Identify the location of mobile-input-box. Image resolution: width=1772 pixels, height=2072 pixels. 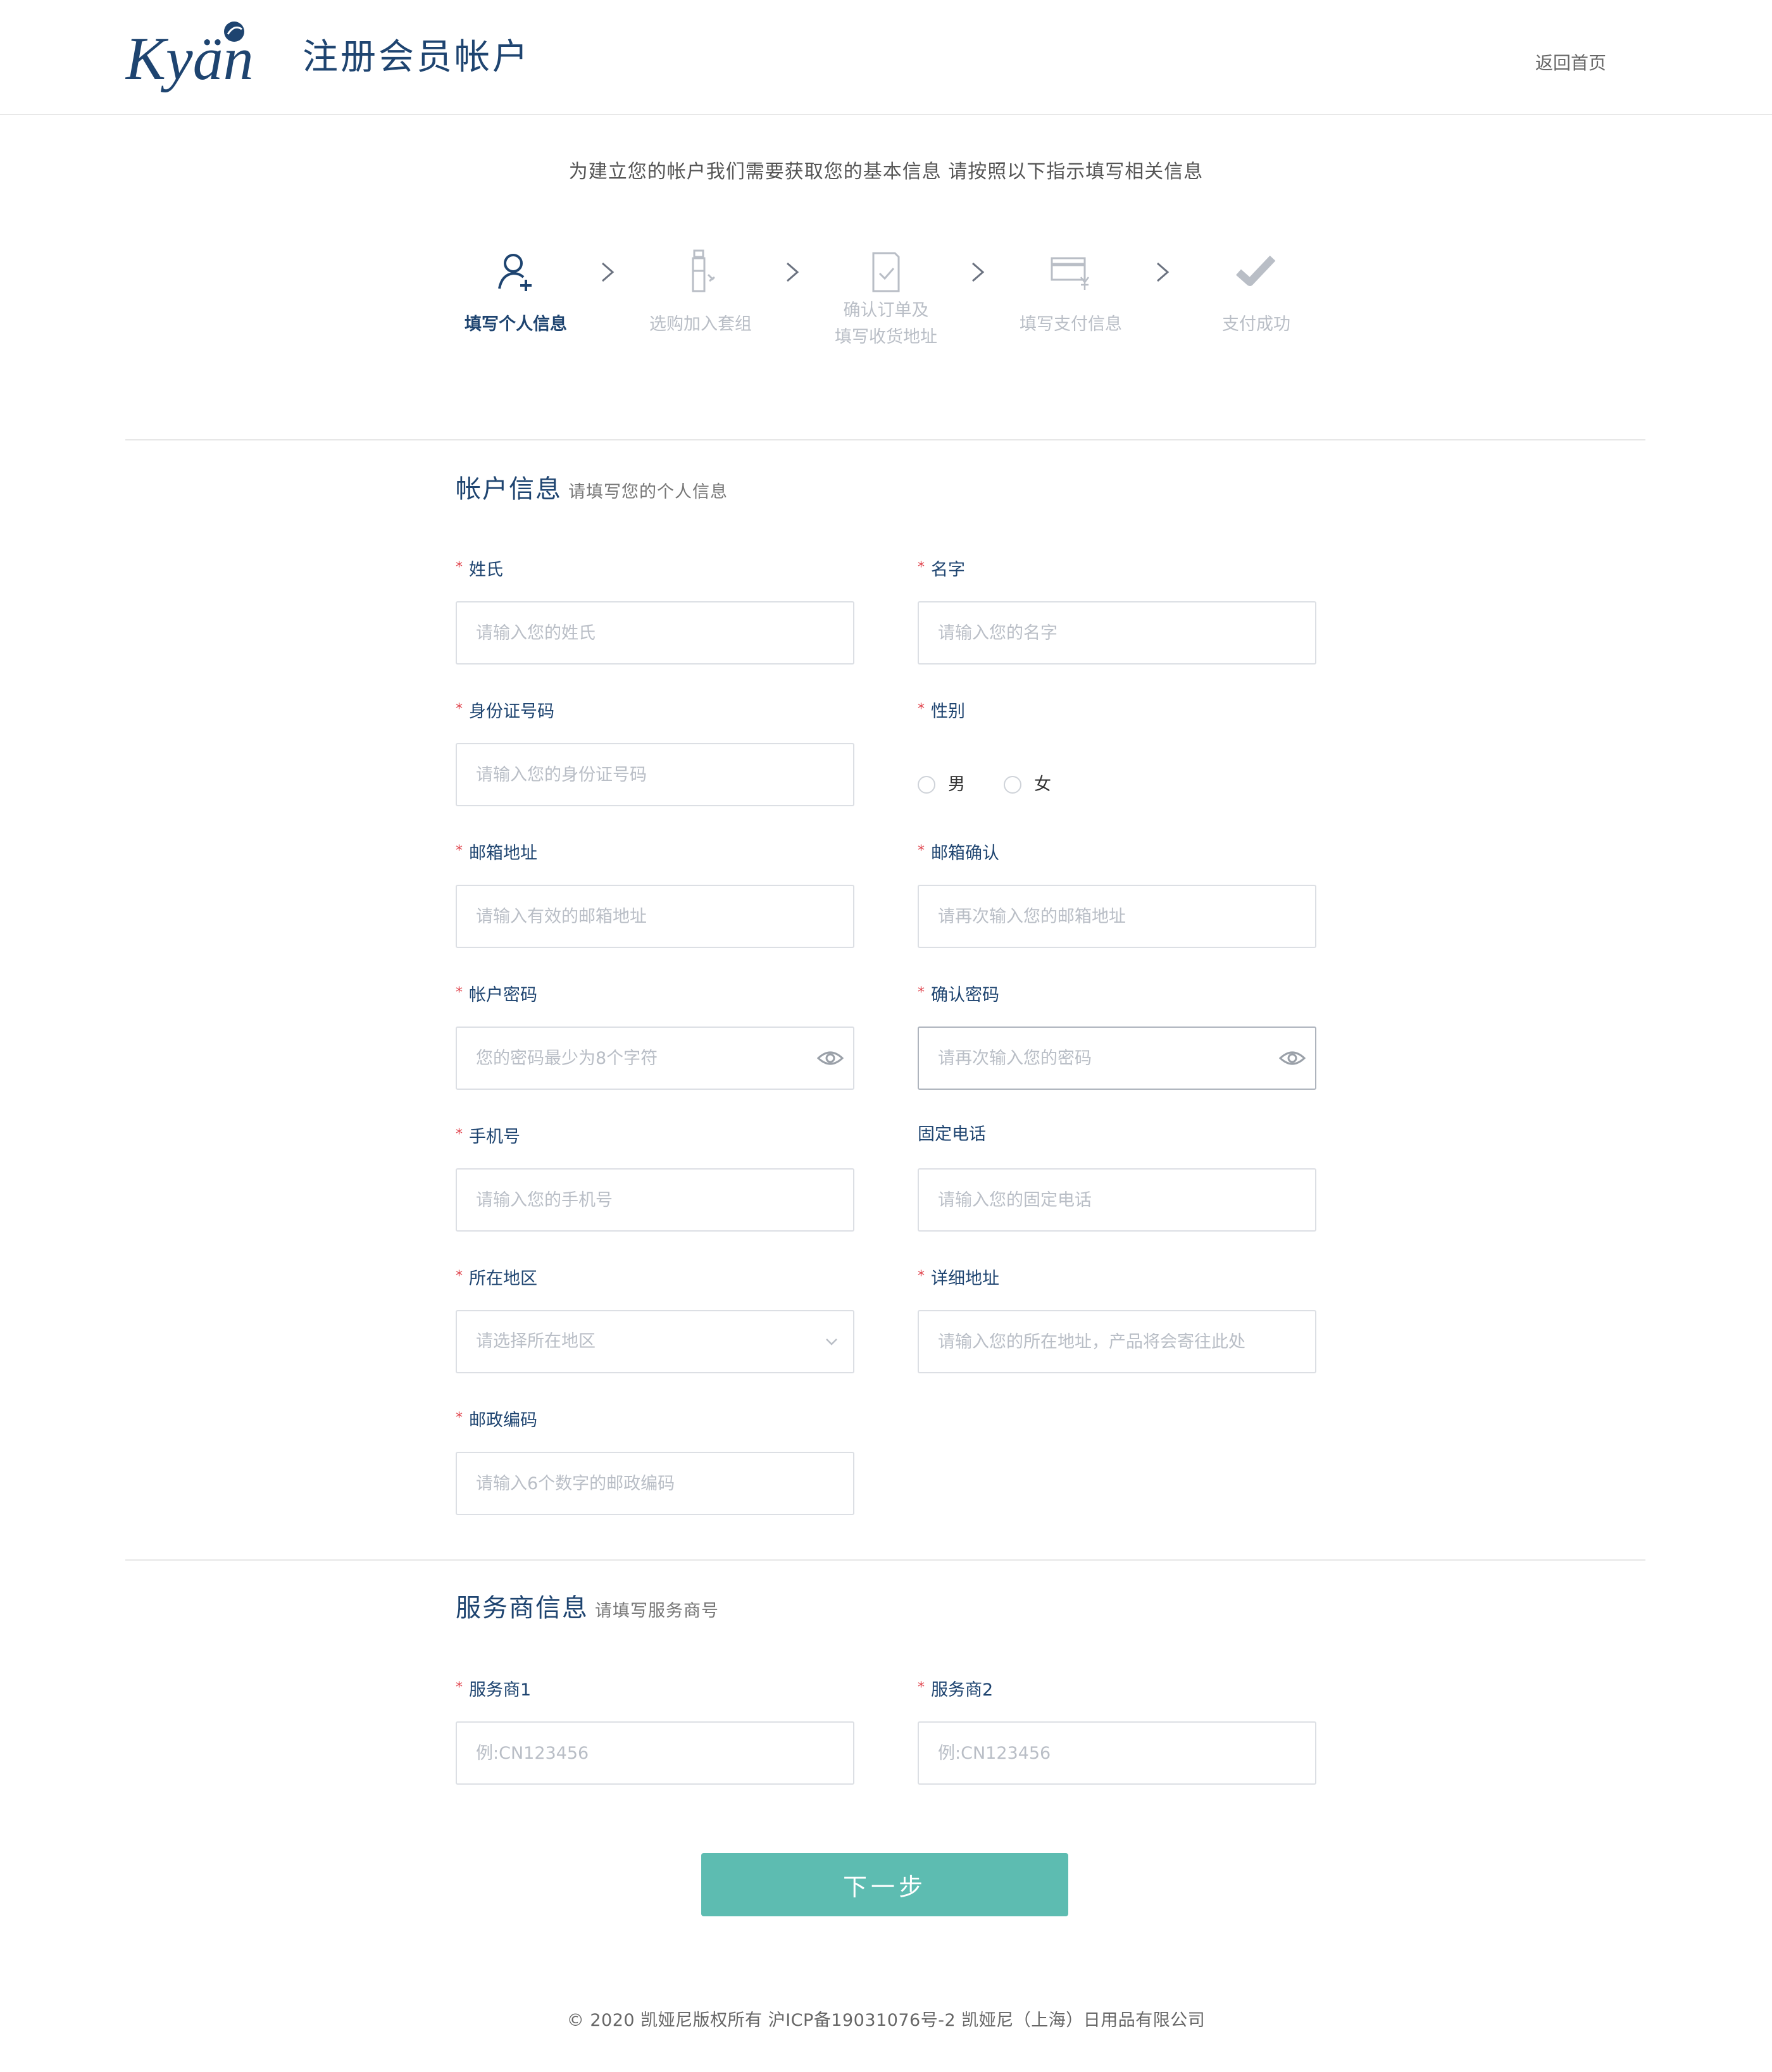
(655, 1200).